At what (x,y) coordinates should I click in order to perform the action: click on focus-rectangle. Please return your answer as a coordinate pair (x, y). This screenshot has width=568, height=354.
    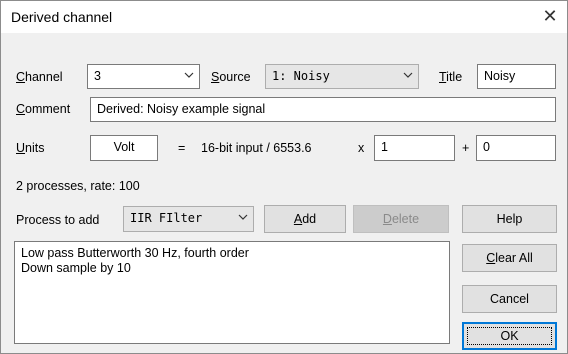
    Looking at the image, I should click on (509, 336).